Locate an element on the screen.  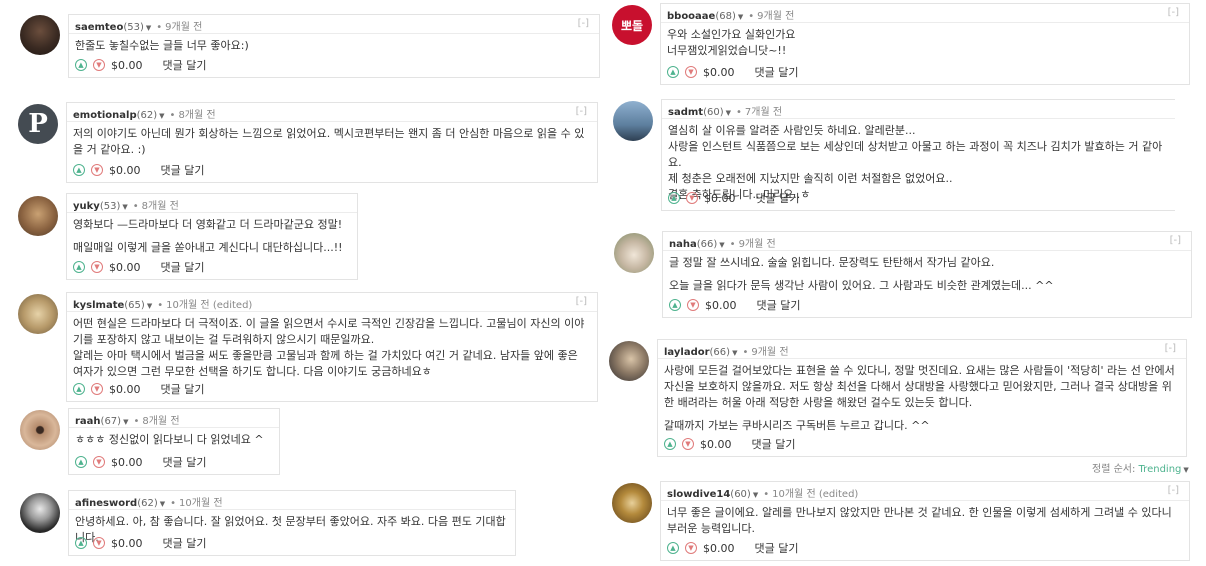
author-name: naha is located at coordinates (683, 244).